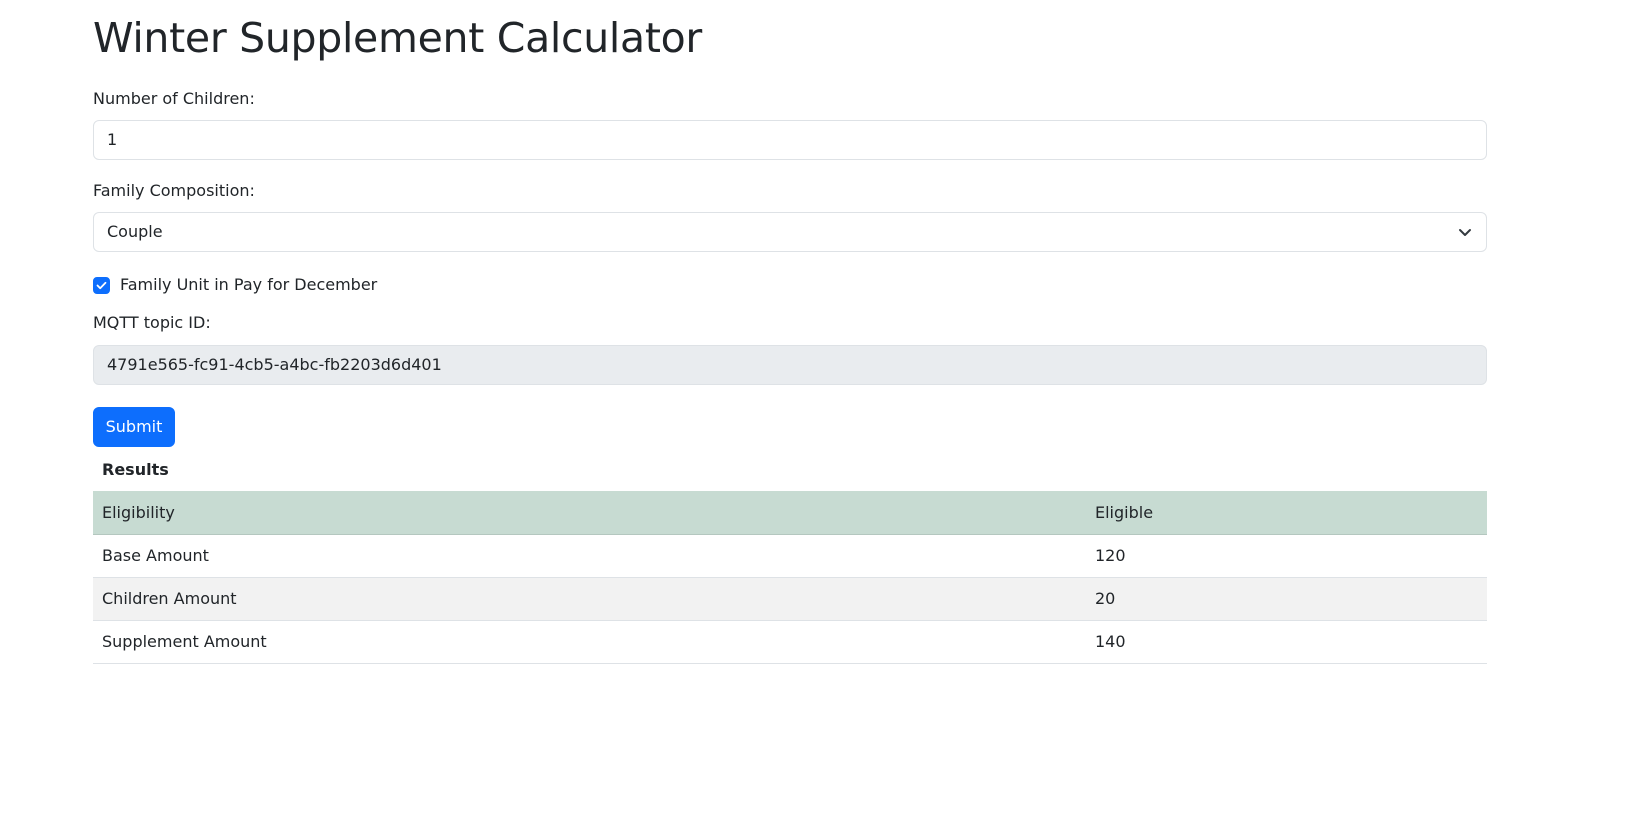 The image size is (1627, 819). I want to click on children-label: Number of Children:, so click(174, 98).